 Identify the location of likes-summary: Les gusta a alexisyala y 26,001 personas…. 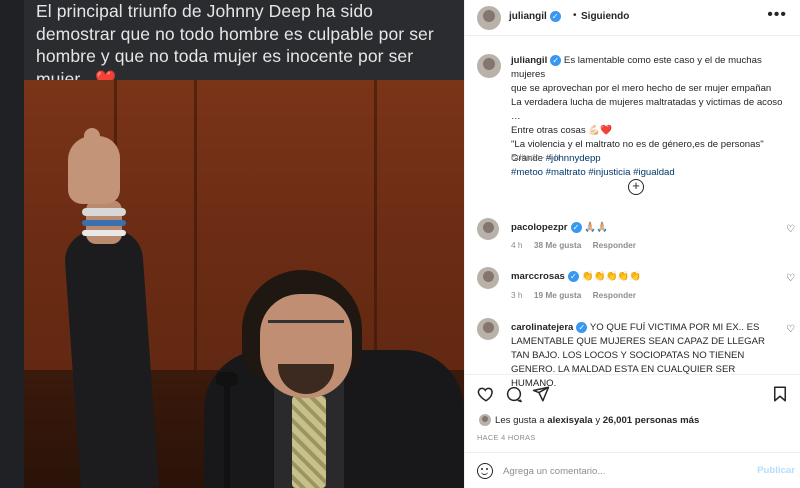
(589, 420).